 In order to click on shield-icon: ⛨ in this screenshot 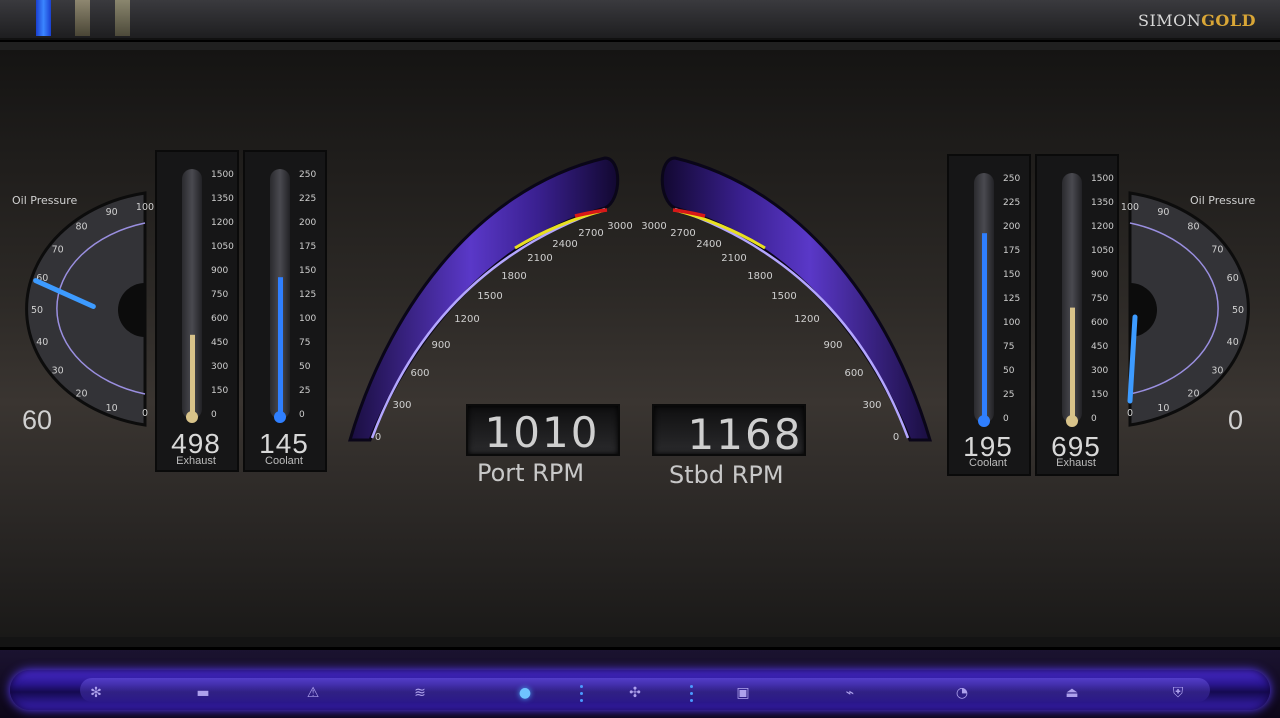, I will do `click(1178, 693)`.